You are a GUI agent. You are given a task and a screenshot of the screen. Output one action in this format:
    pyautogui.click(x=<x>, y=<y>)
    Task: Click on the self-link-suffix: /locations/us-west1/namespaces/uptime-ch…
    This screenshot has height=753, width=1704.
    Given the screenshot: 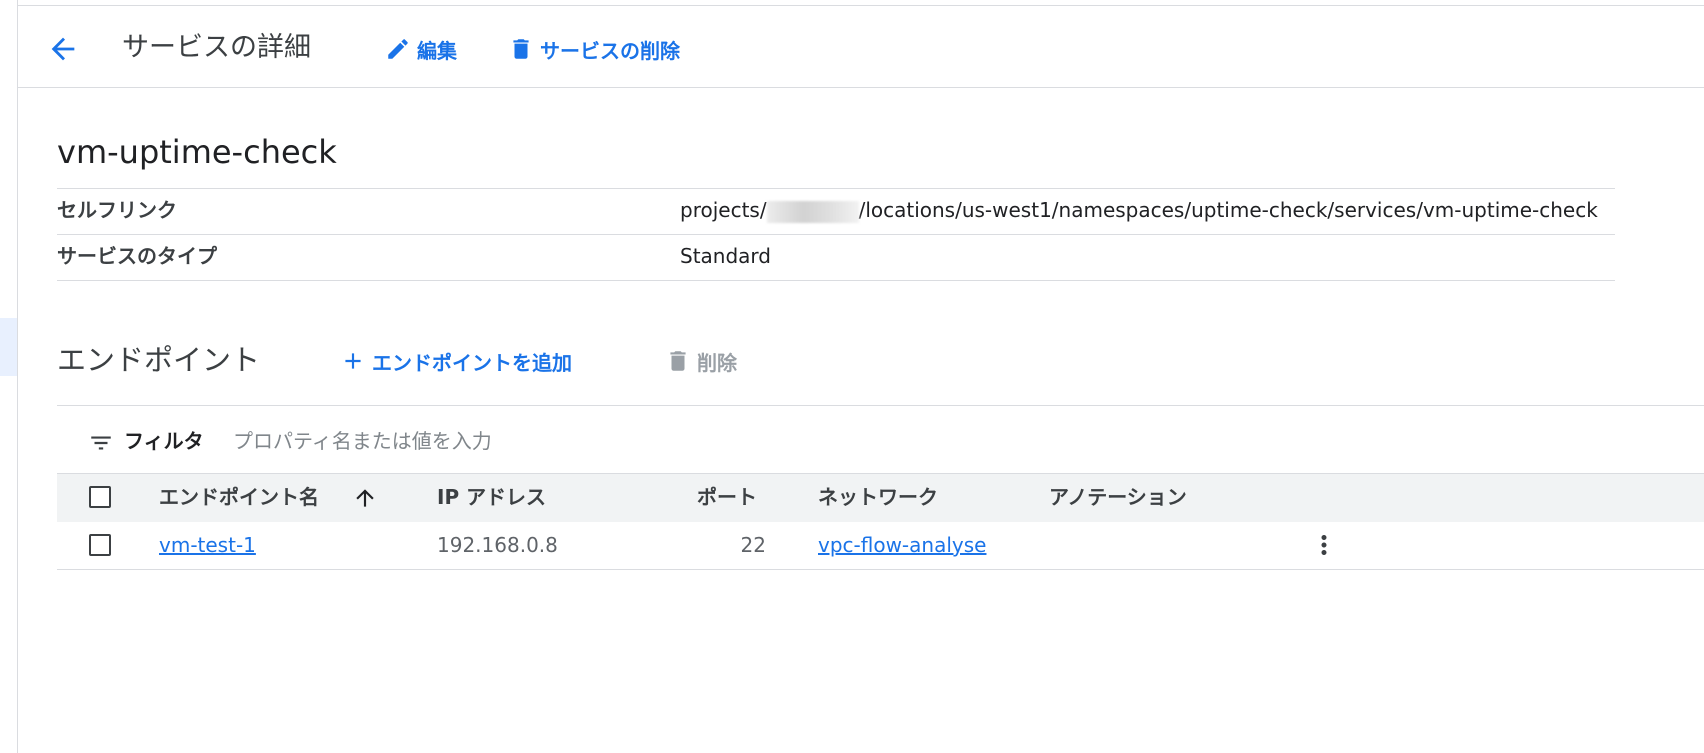 What is the action you would take?
    pyautogui.click(x=1228, y=210)
    